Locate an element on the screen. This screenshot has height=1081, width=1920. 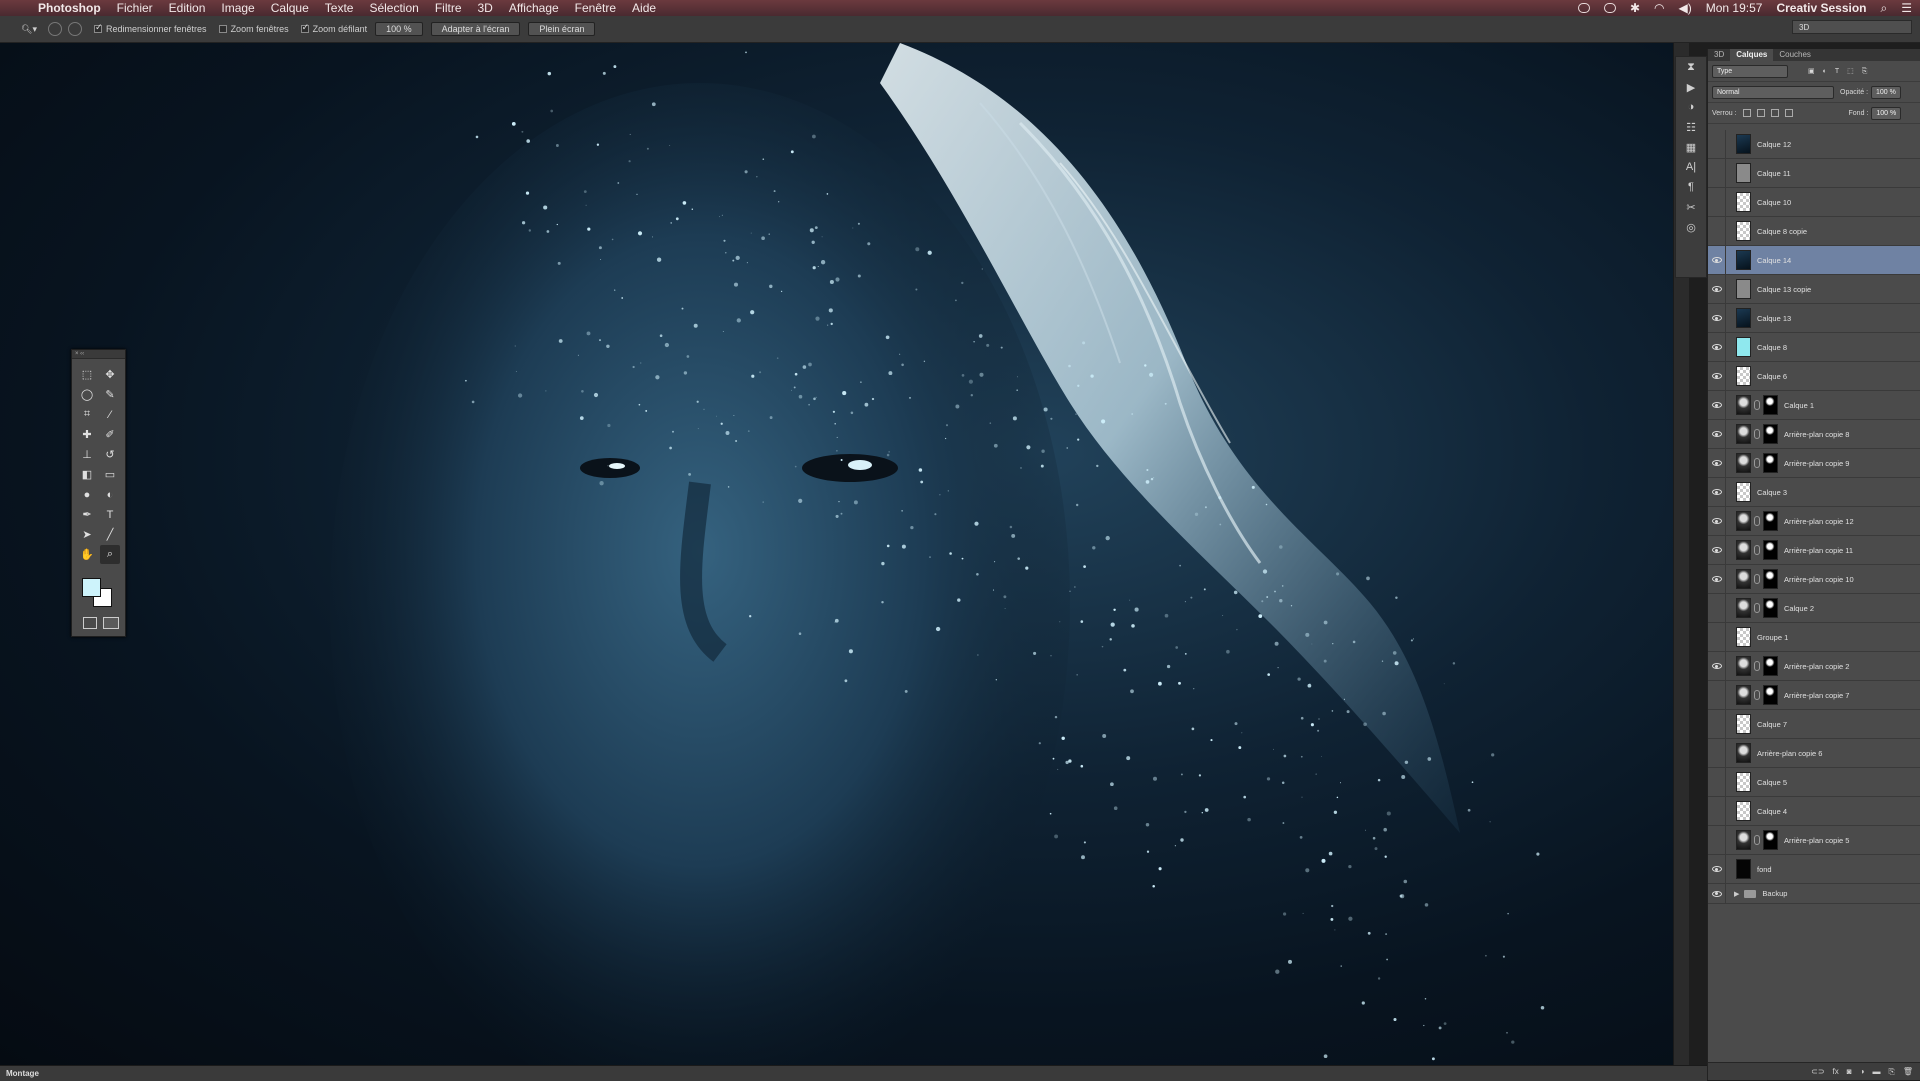
eyedropper-tool-icon: ⁄ is located at coordinates (110, 414).